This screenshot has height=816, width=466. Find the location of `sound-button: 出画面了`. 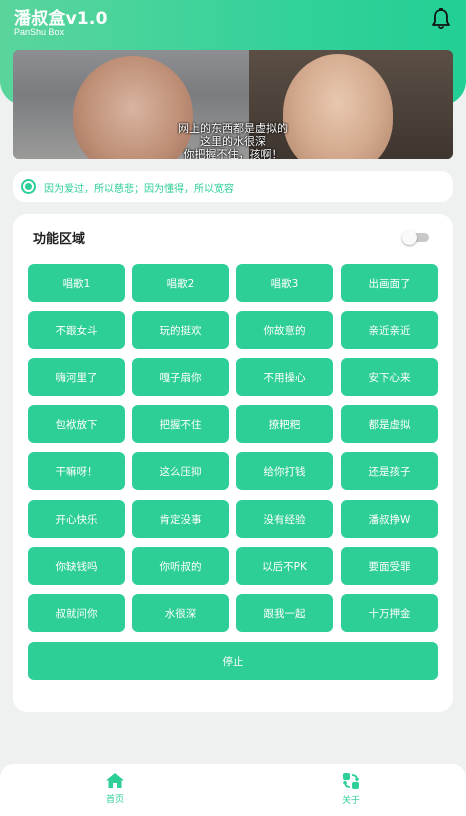

sound-button: 出画面了 is located at coordinates (389, 283).